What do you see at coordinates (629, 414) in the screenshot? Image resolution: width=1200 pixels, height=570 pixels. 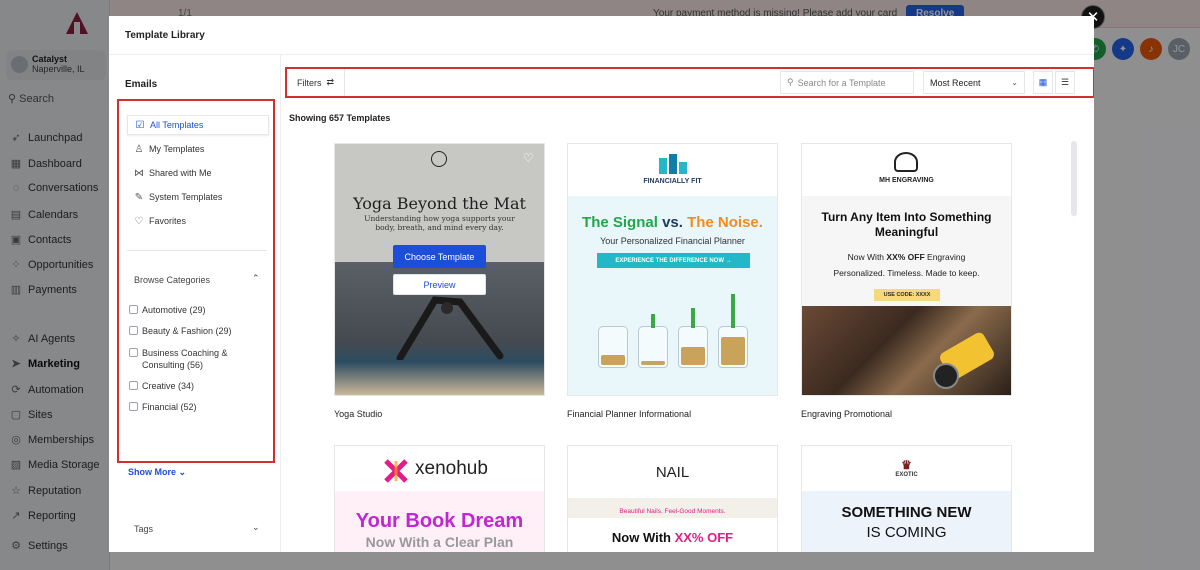 I see `template-name: Financial Planner Informational` at bounding box center [629, 414].